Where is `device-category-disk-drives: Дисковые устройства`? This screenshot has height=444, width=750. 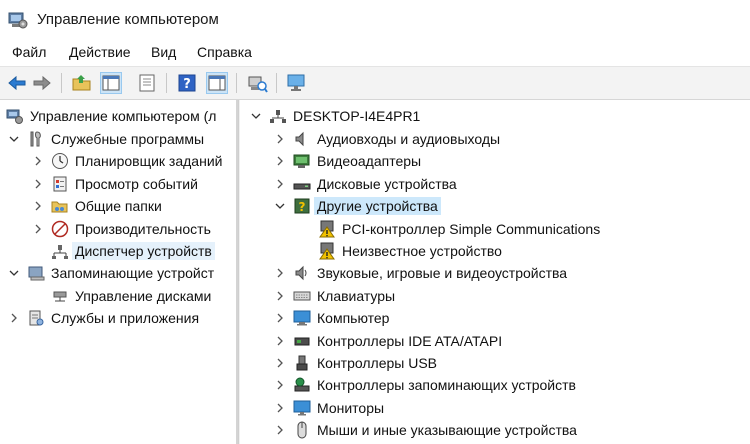
device-category-disk-drives: Дисковые устройства is located at coordinates (365, 184).